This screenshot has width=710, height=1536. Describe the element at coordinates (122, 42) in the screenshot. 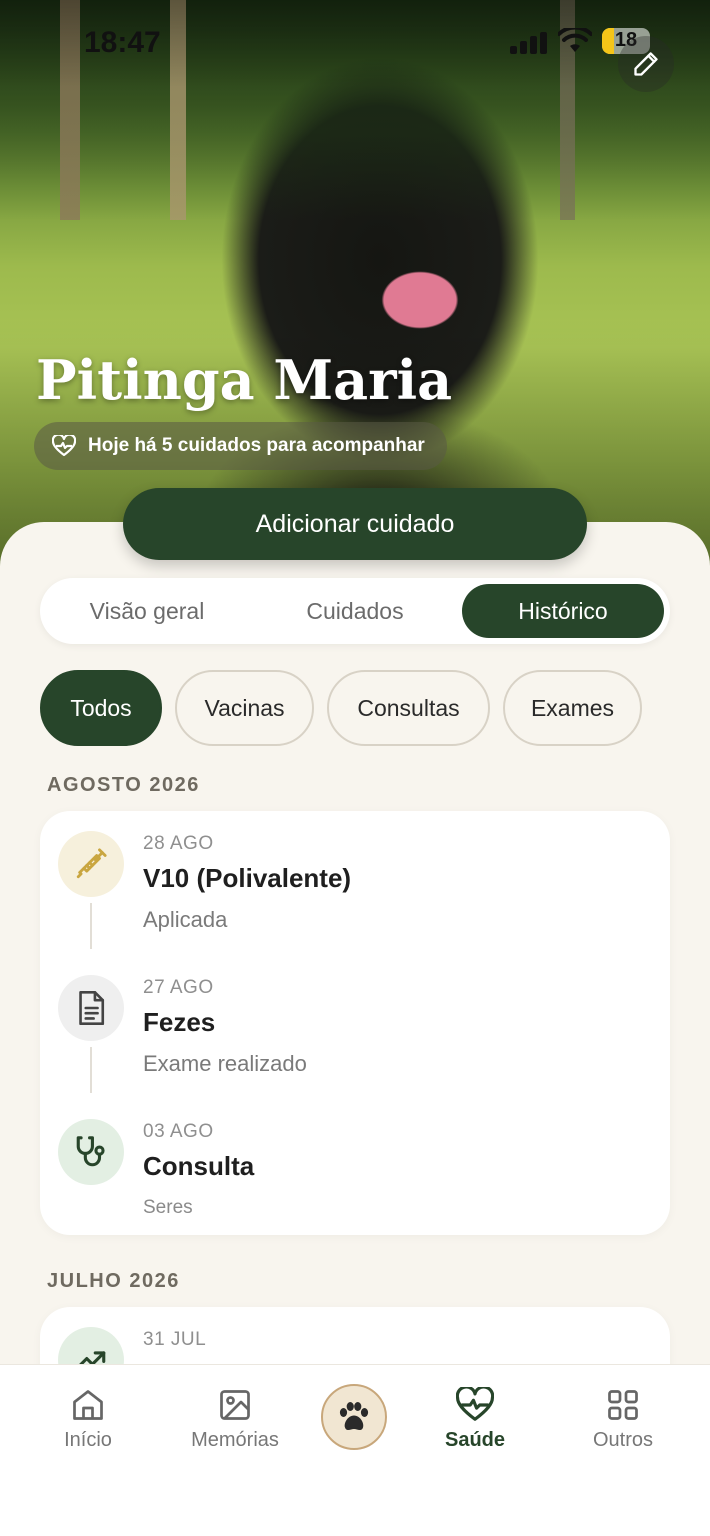

I see `status-time: 18:47` at that location.